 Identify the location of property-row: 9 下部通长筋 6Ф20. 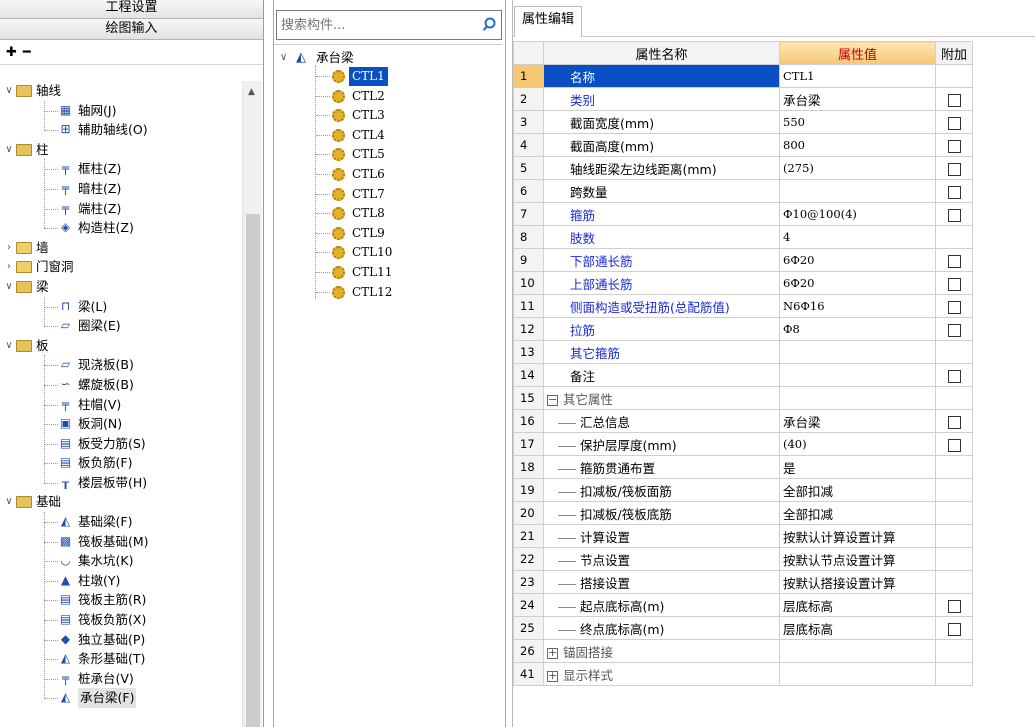
(743, 260).